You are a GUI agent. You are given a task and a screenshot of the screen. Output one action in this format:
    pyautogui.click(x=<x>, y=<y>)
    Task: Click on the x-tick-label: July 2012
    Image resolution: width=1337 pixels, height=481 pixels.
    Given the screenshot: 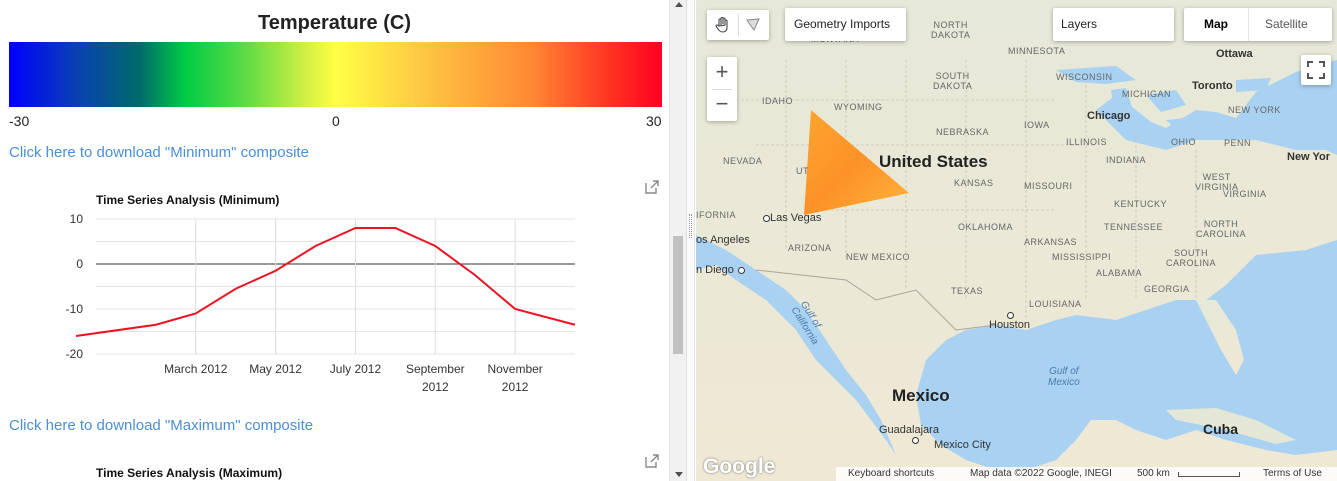 What is the action you would take?
    pyautogui.click(x=356, y=369)
    